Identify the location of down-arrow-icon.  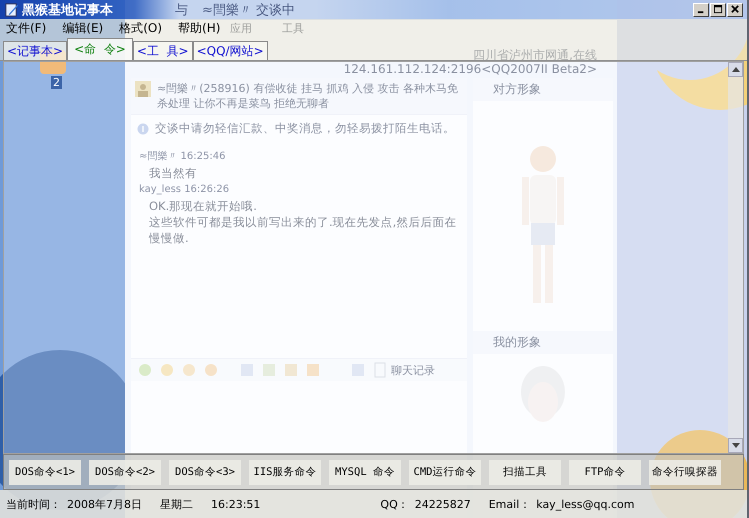
(736, 445).